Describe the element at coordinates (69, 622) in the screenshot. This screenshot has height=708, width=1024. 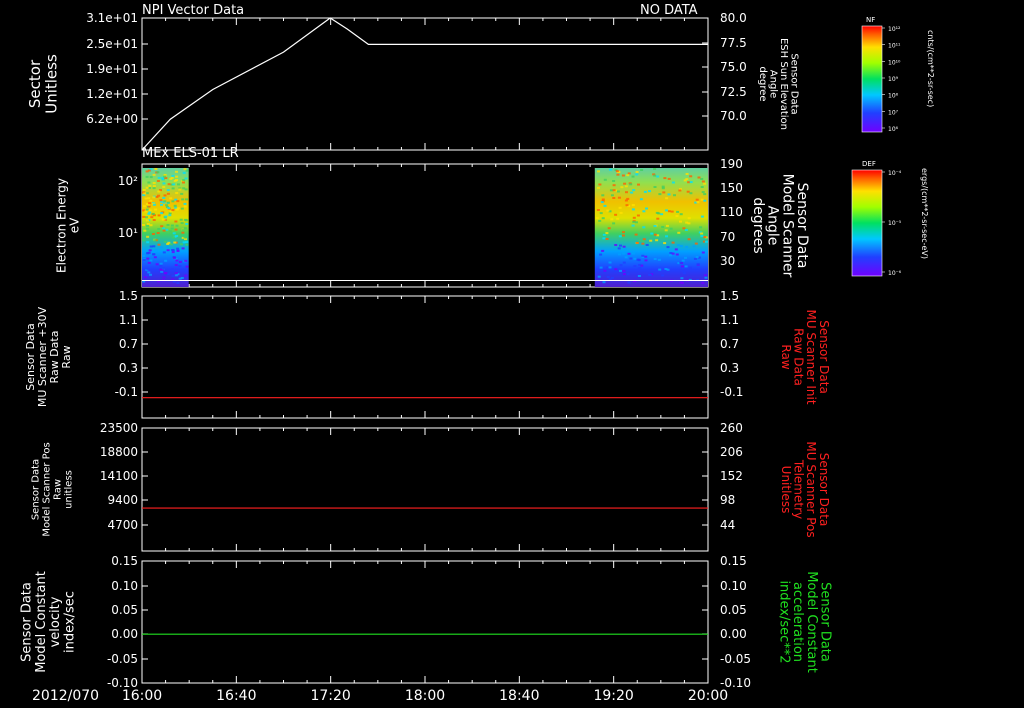
I see `ylabel-line: index/sec` at that location.